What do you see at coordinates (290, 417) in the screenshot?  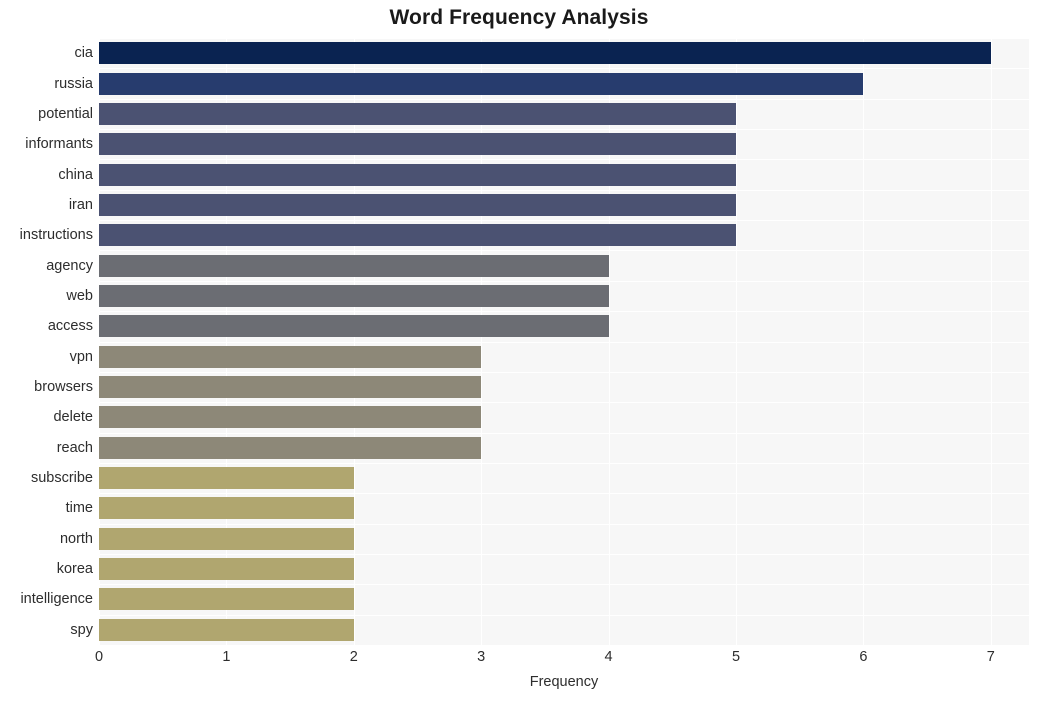 I see `bar-delete` at bounding box center [290, 417].